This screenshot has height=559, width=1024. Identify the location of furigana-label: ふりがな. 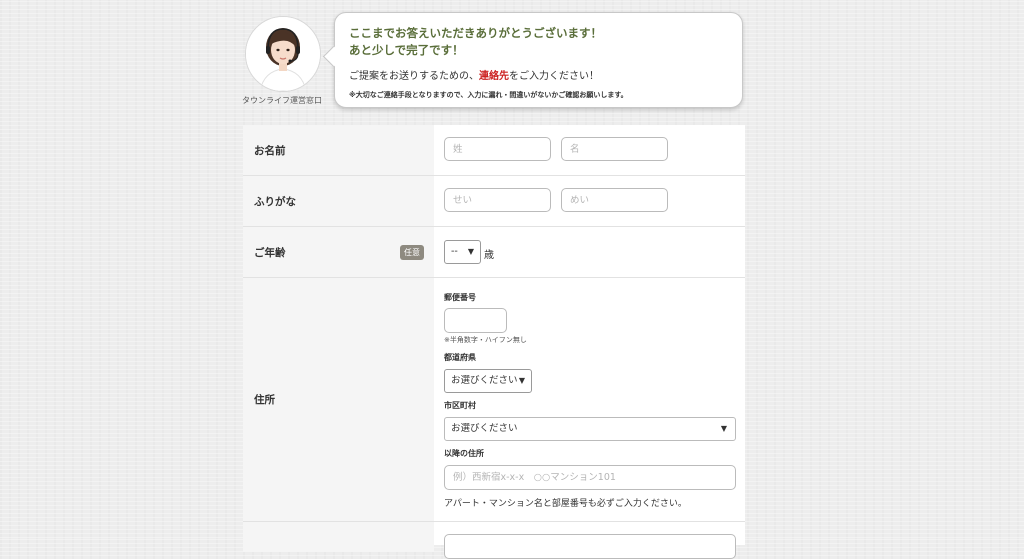
(275, 202).